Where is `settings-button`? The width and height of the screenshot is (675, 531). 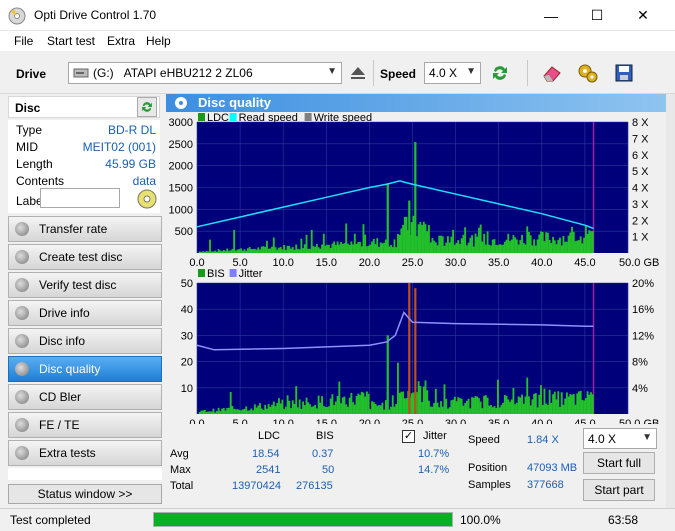 settings-button is located at coordinates (588, 73).